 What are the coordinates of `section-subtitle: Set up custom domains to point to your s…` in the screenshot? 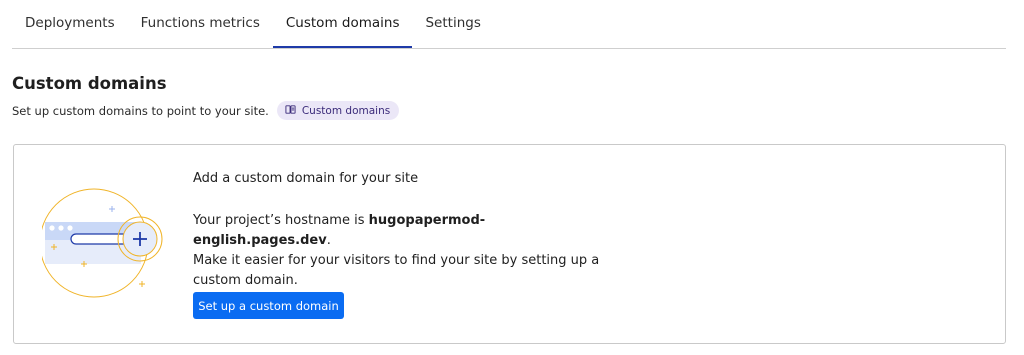 It's located at (140, 110).